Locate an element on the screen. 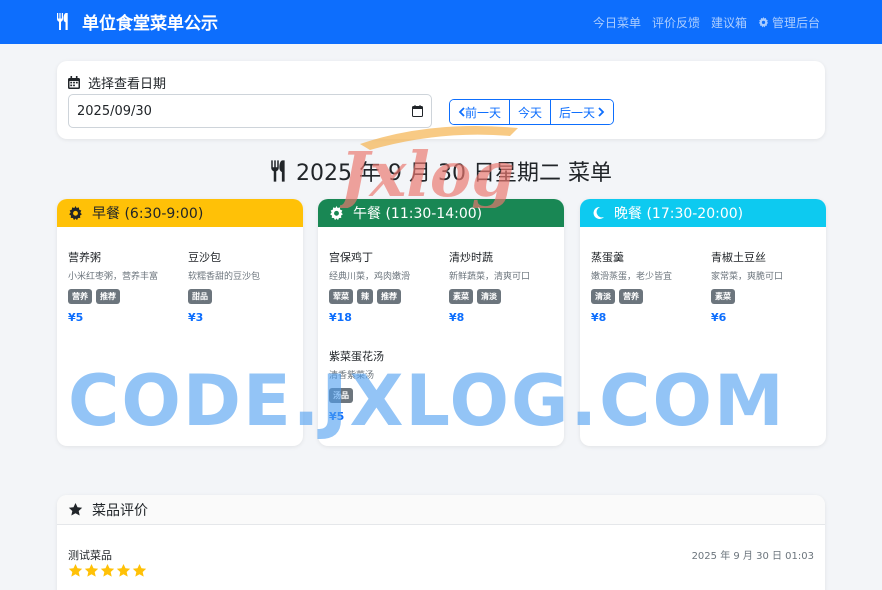 The height and width of the screenshot is (590, 882). prev-day-button: 前一天 is located at coordinates (480, 112).